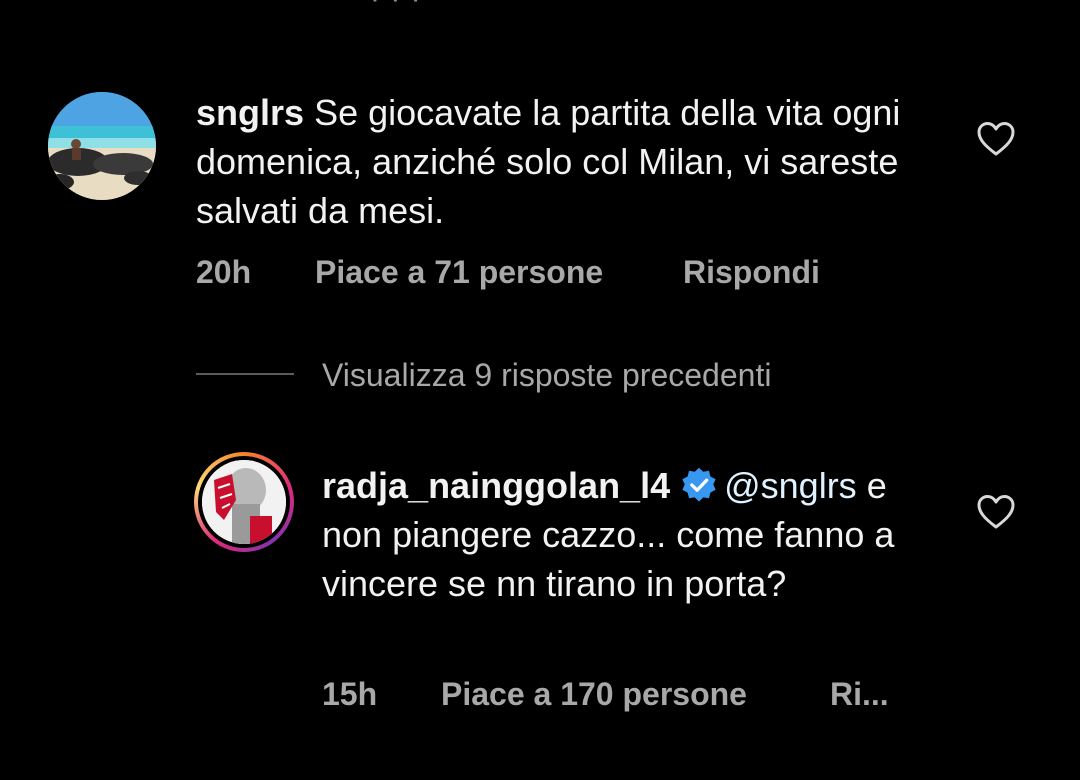 This screenshot has width=1080, height=780. I want to click on comment-time: 20h, so click(224, 272).